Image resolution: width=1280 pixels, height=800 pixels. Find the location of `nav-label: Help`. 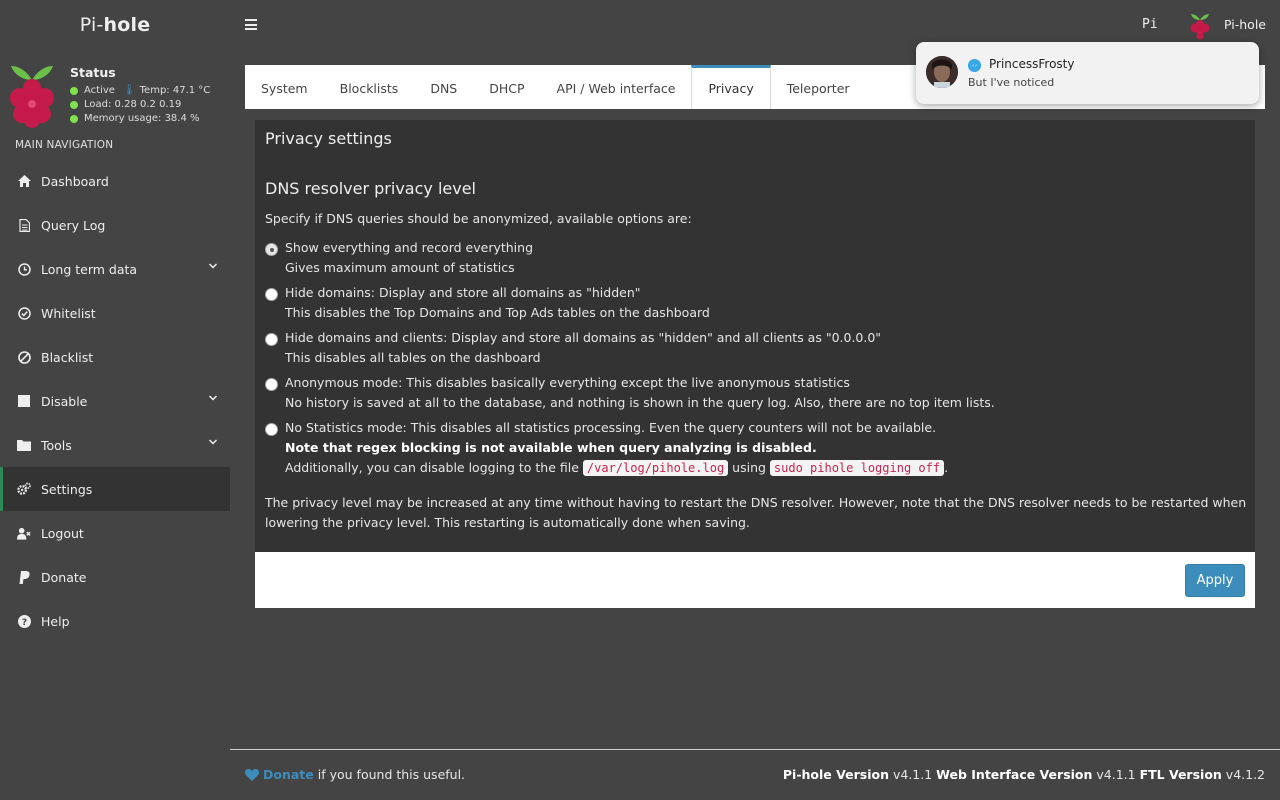

nav-label: Help is located at coordinates (55, 621).